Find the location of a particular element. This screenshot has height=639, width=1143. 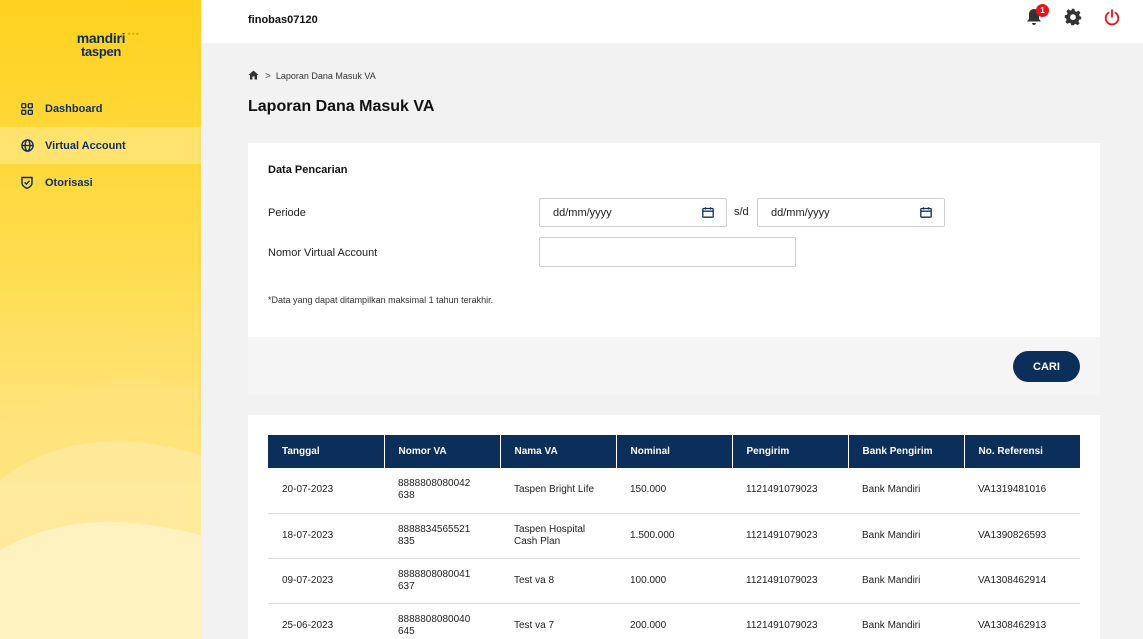

sidebar-item-label: Virtual Account is located at coordinates (85, 145).